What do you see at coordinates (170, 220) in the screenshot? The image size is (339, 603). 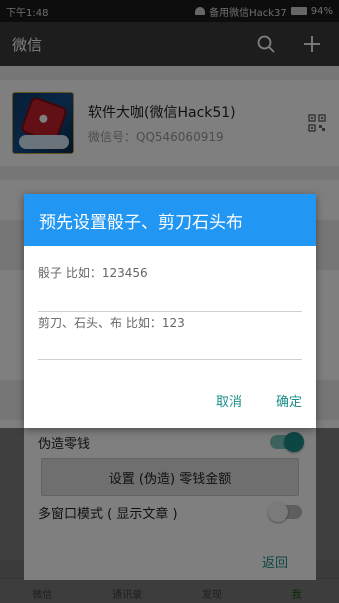 I see `dialog-title: 预先设置骰子、剪刀石头布` at bounding box center [170, 220].